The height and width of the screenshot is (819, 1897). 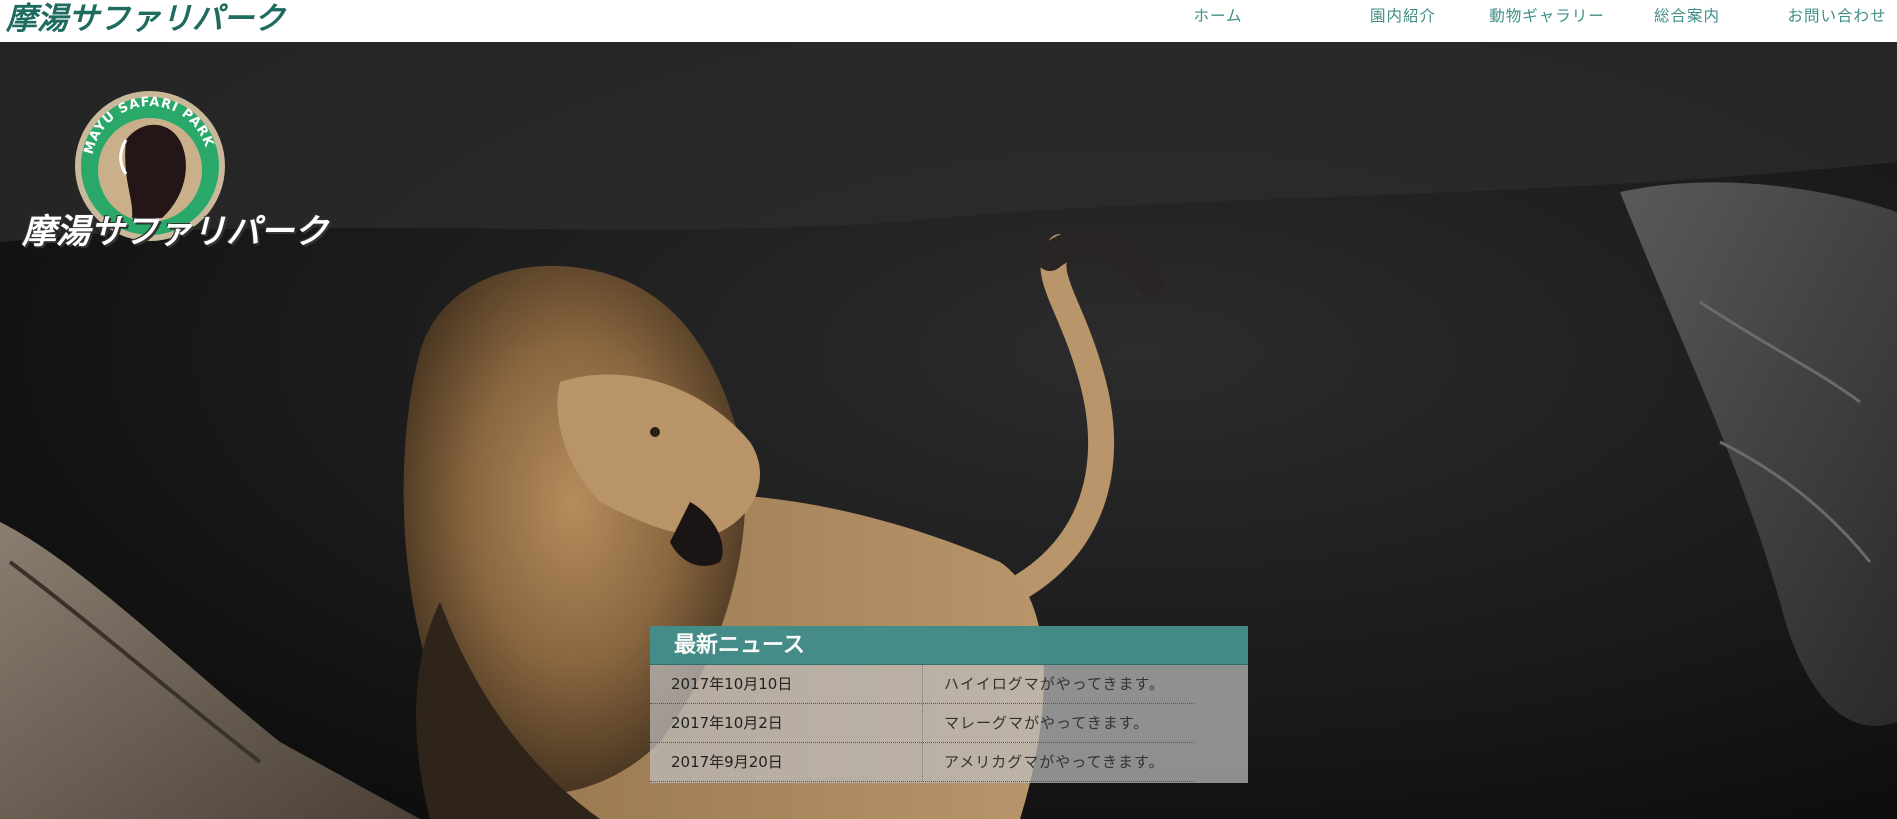 I want to click on nav-home: ホーム, so click(x=1218, y=17).